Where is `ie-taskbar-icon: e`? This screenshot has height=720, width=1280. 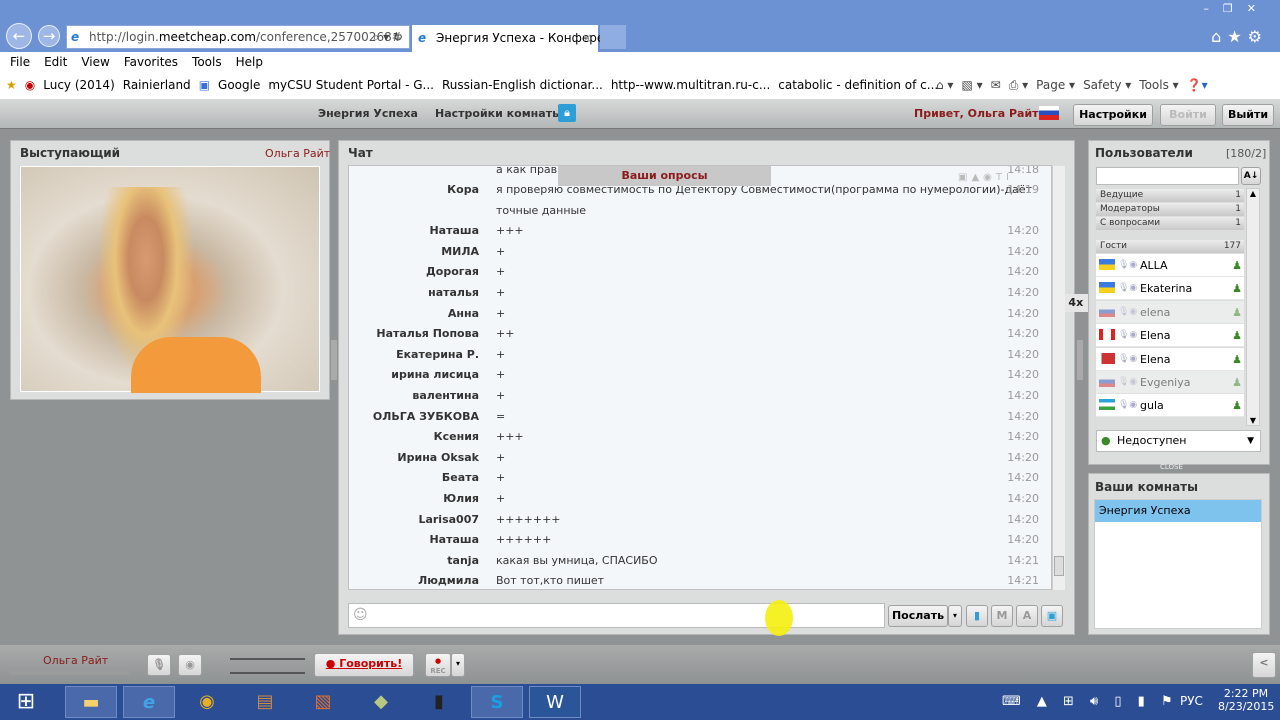 ie-taskbar-icon: e is located at coordinates (149, 702).